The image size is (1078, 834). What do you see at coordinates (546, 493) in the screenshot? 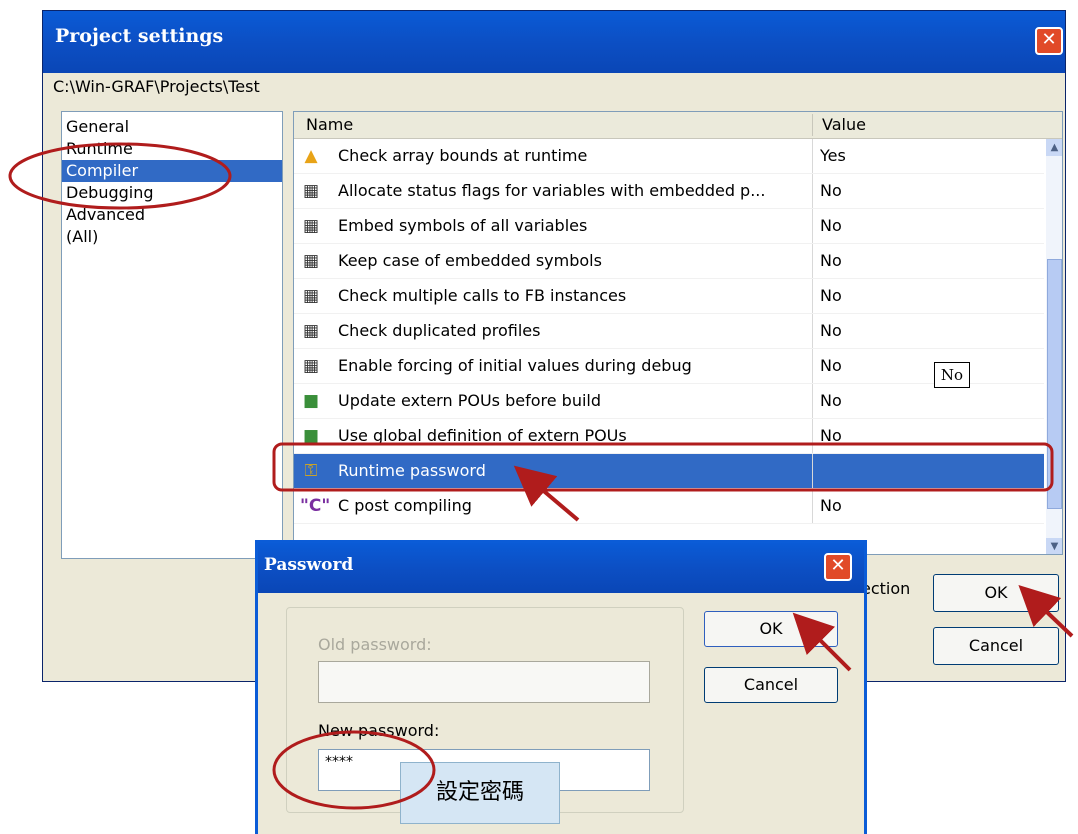
I see `arrow-to-row` at bounding box center [546, 493].